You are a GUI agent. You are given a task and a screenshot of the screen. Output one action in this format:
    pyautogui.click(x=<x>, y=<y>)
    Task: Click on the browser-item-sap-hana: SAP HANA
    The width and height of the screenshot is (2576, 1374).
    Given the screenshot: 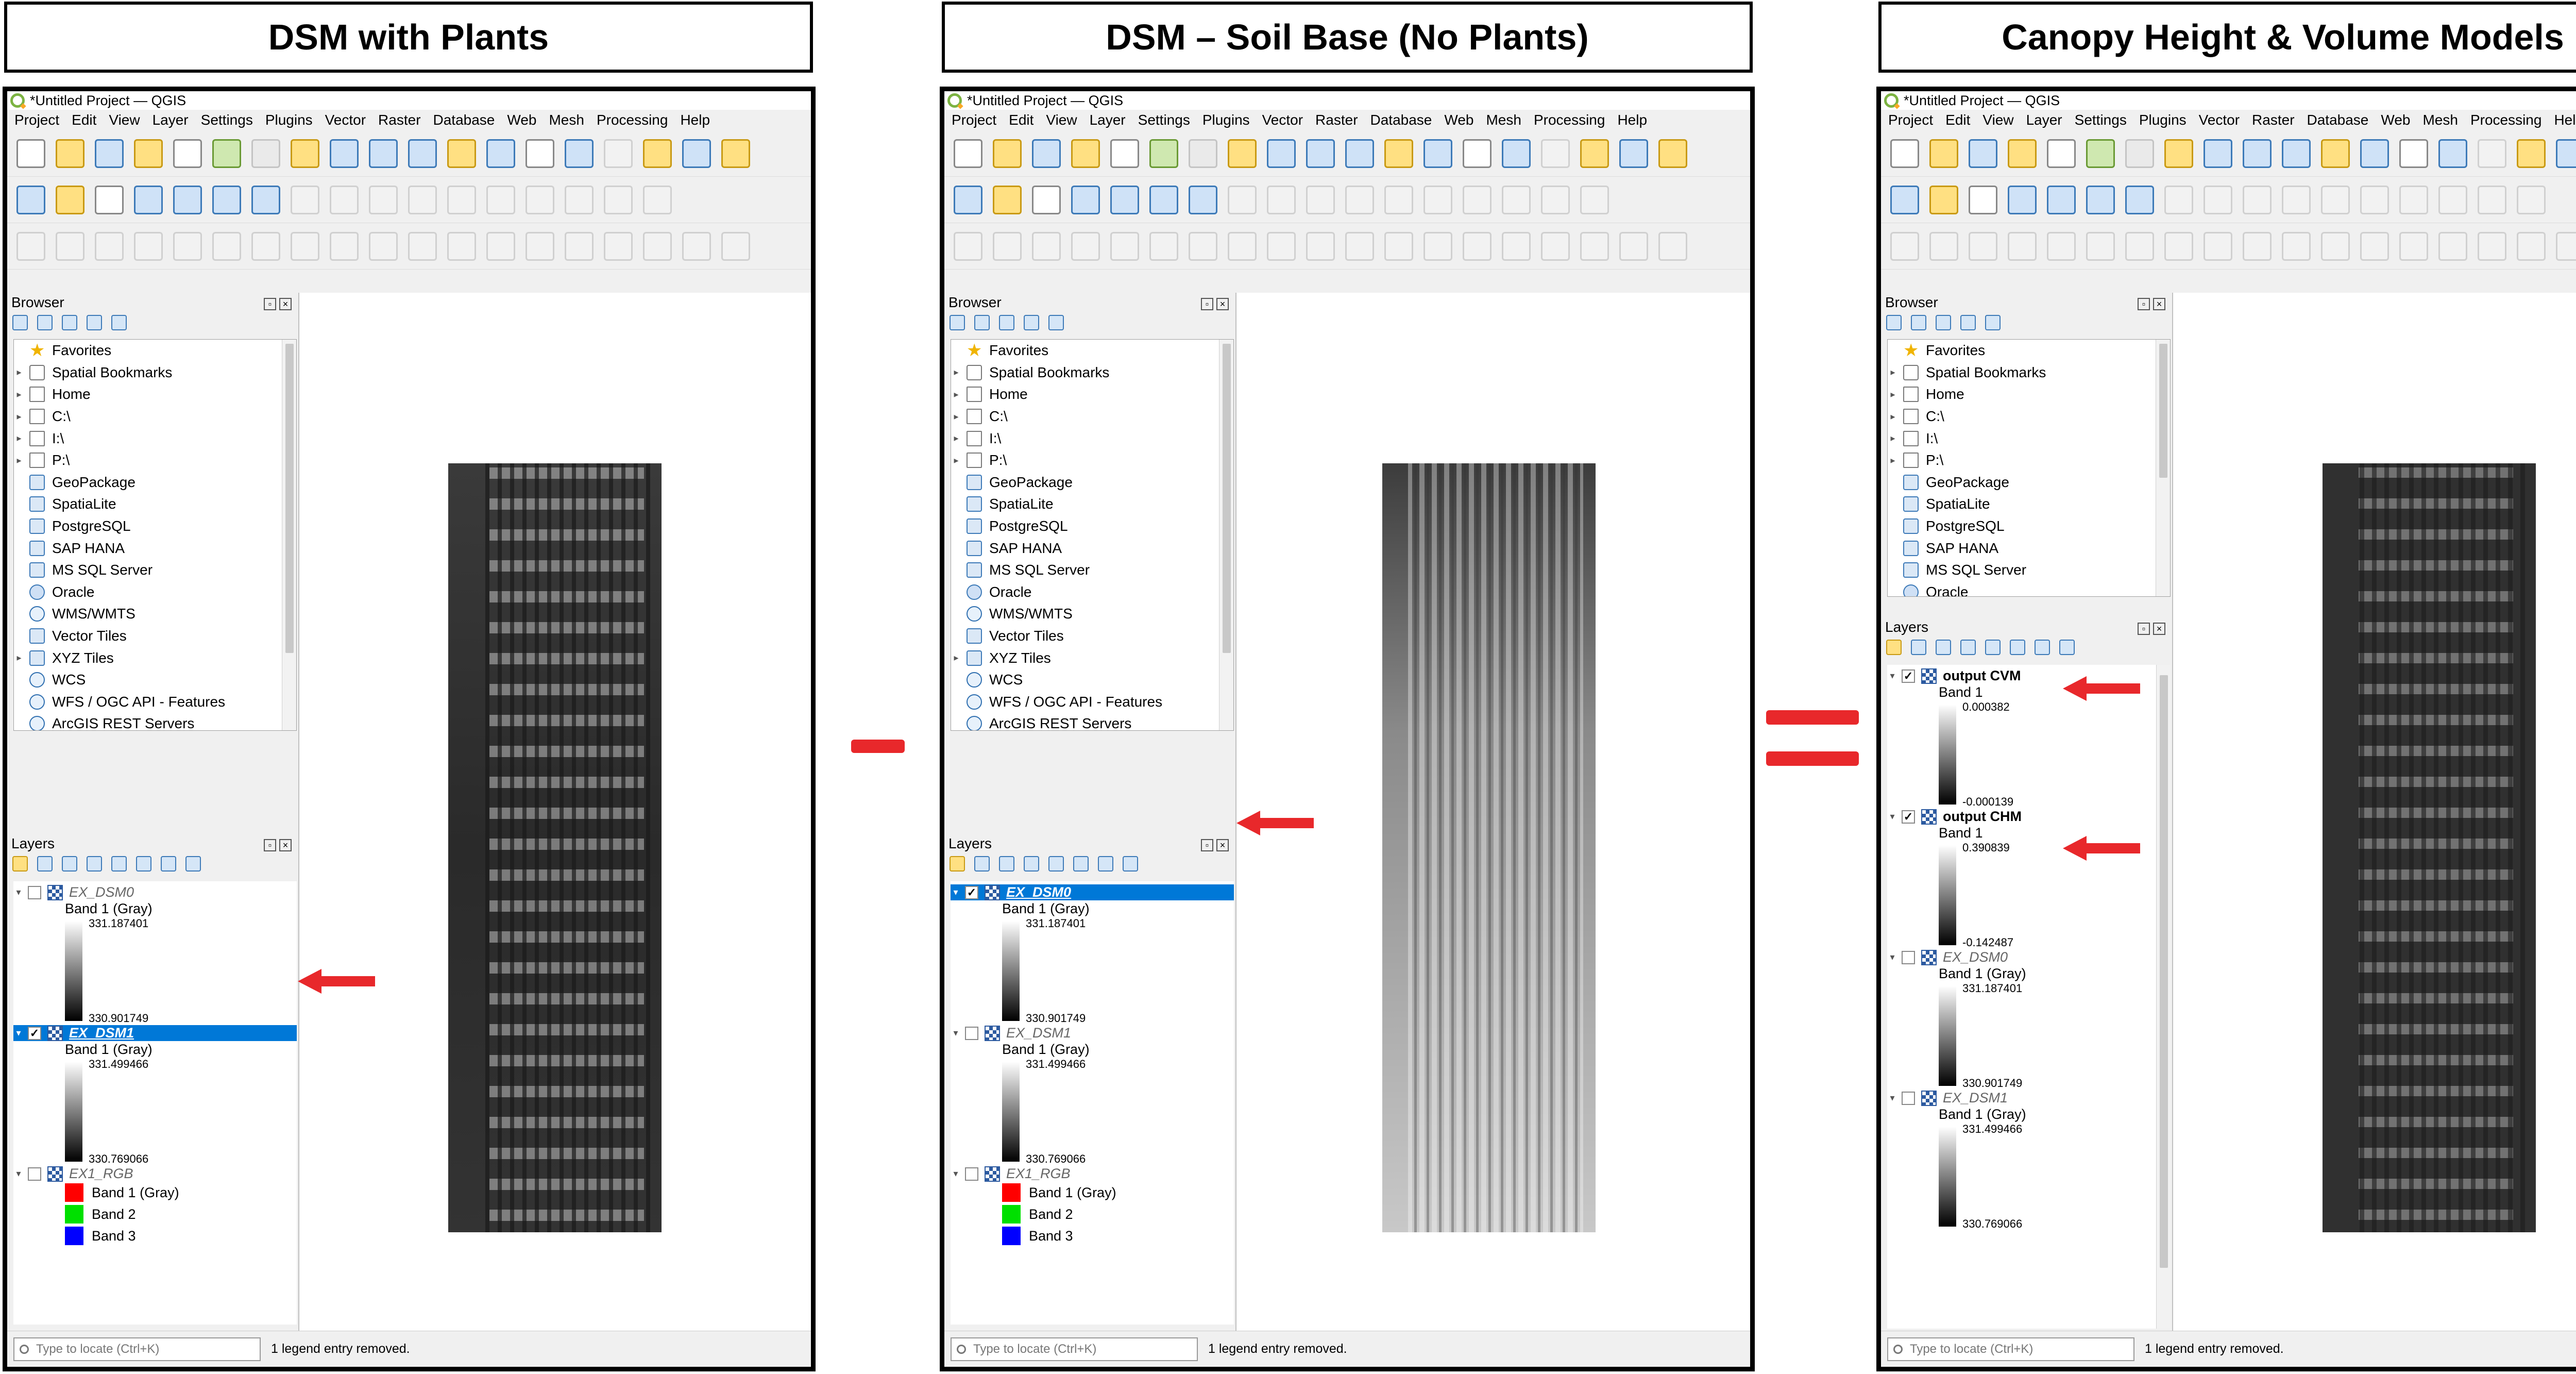 What is the action you would take?
    pyautogui.click(x=1092, y=548)
    